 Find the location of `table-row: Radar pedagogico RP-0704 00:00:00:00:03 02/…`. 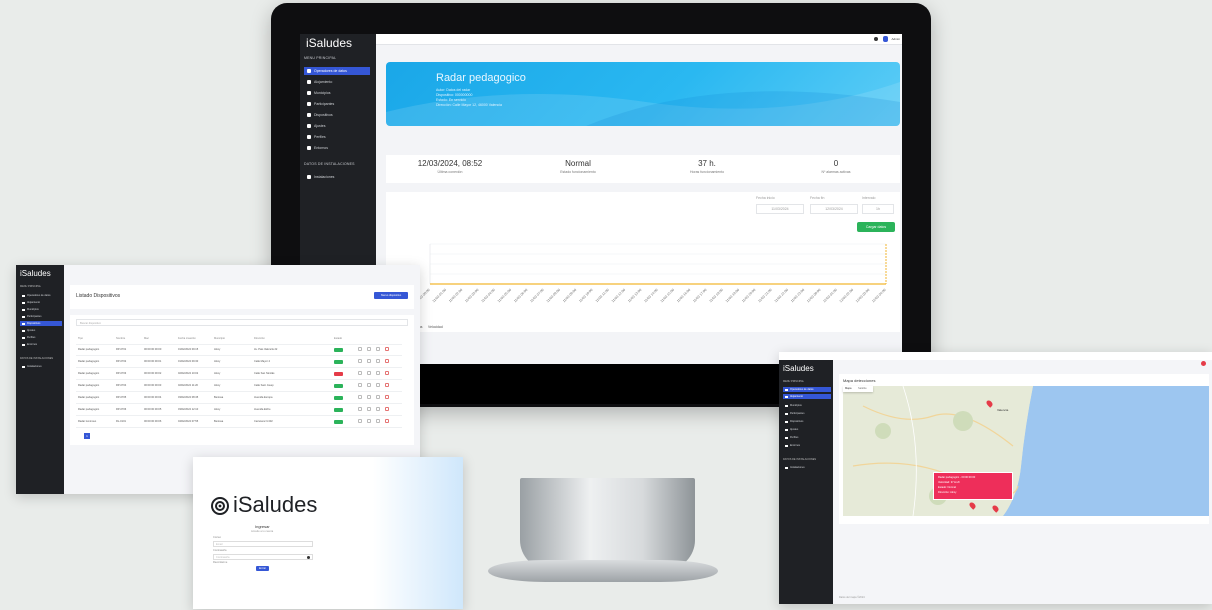

table-row: Radar pedagogico RP-0704 00:00:00:00:03 02/… is located at coordinates (239, 386).